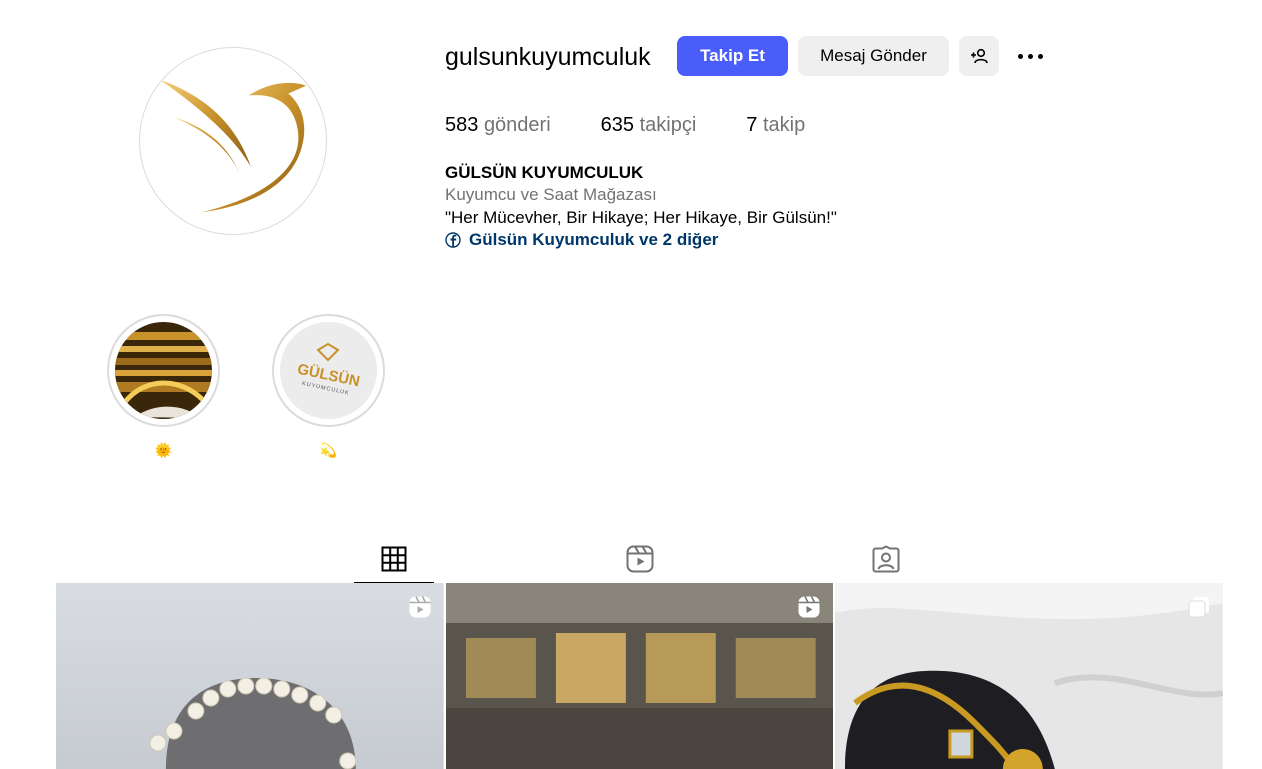 This screenshot has height=769, width=1262. What do you see at coordinates (328, 450) in the screenshot?
I see `highlight-label-2: 💫` at bounding box center [328, 450].